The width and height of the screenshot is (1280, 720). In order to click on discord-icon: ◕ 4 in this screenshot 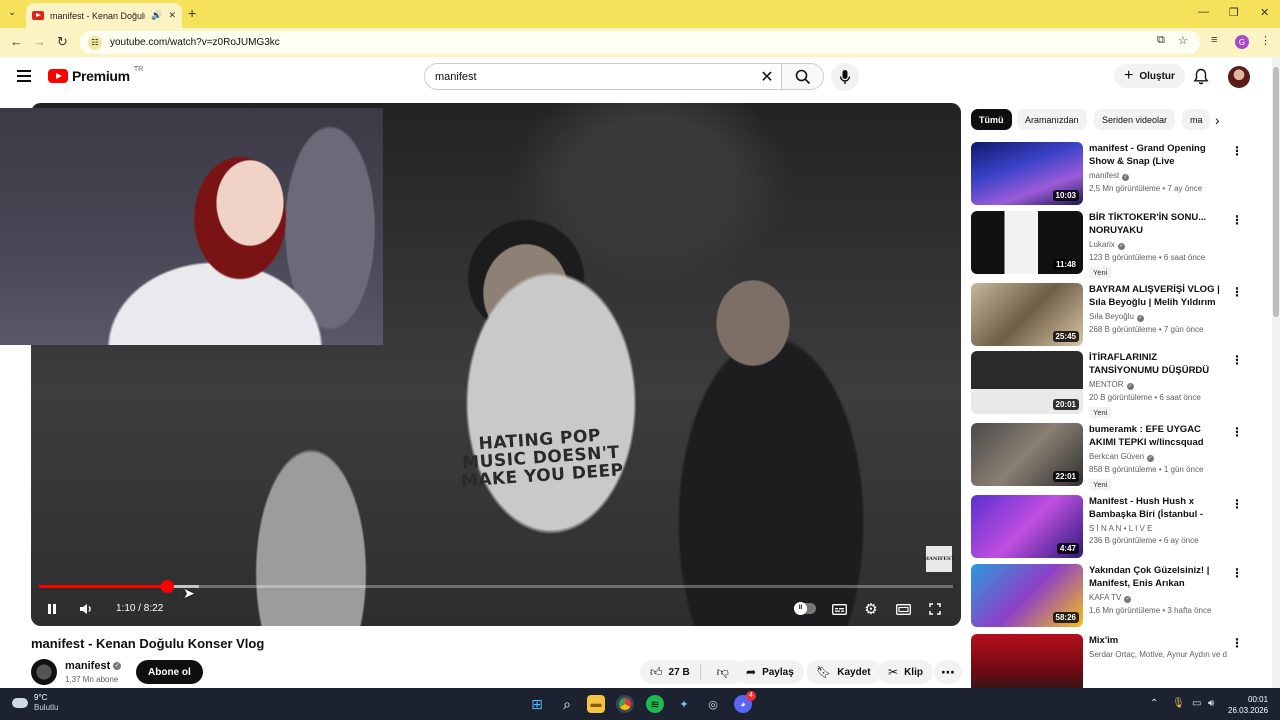, I will do `click(745, 702)`.